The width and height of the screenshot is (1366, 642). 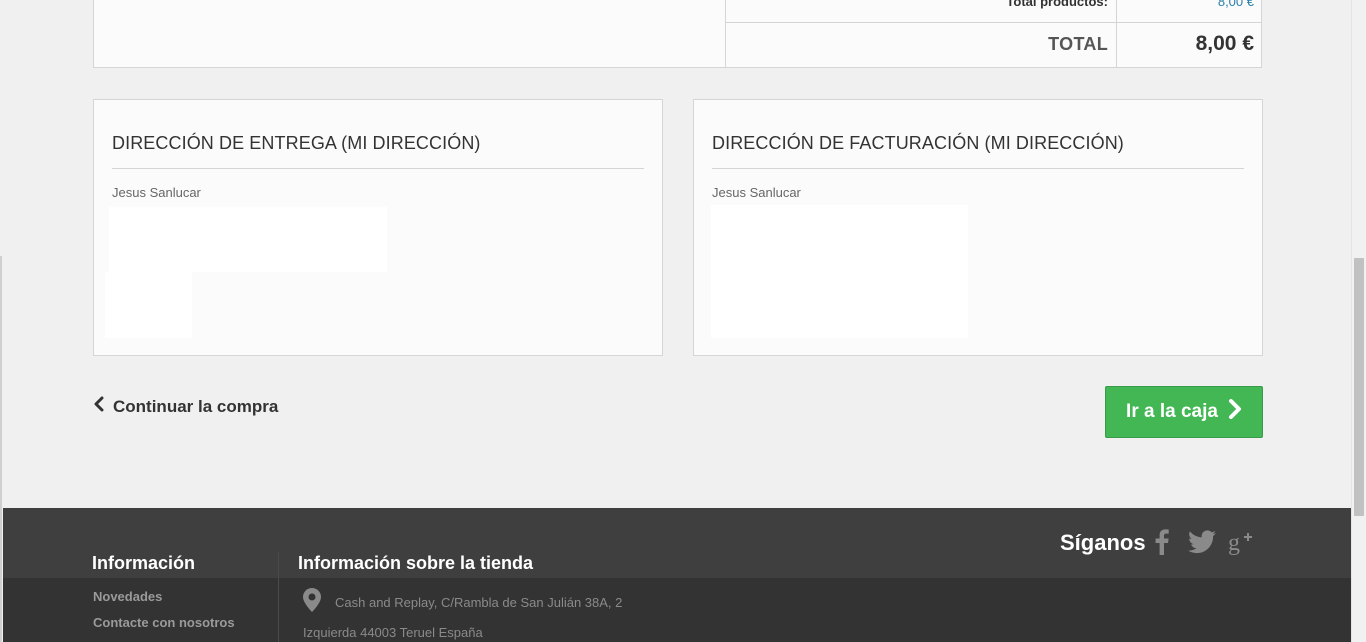 I want to click on delivery-address-title: DIRECCIÓN DE ENTREGA (MI DIRECCIÓN), so click(x=296, y=143).